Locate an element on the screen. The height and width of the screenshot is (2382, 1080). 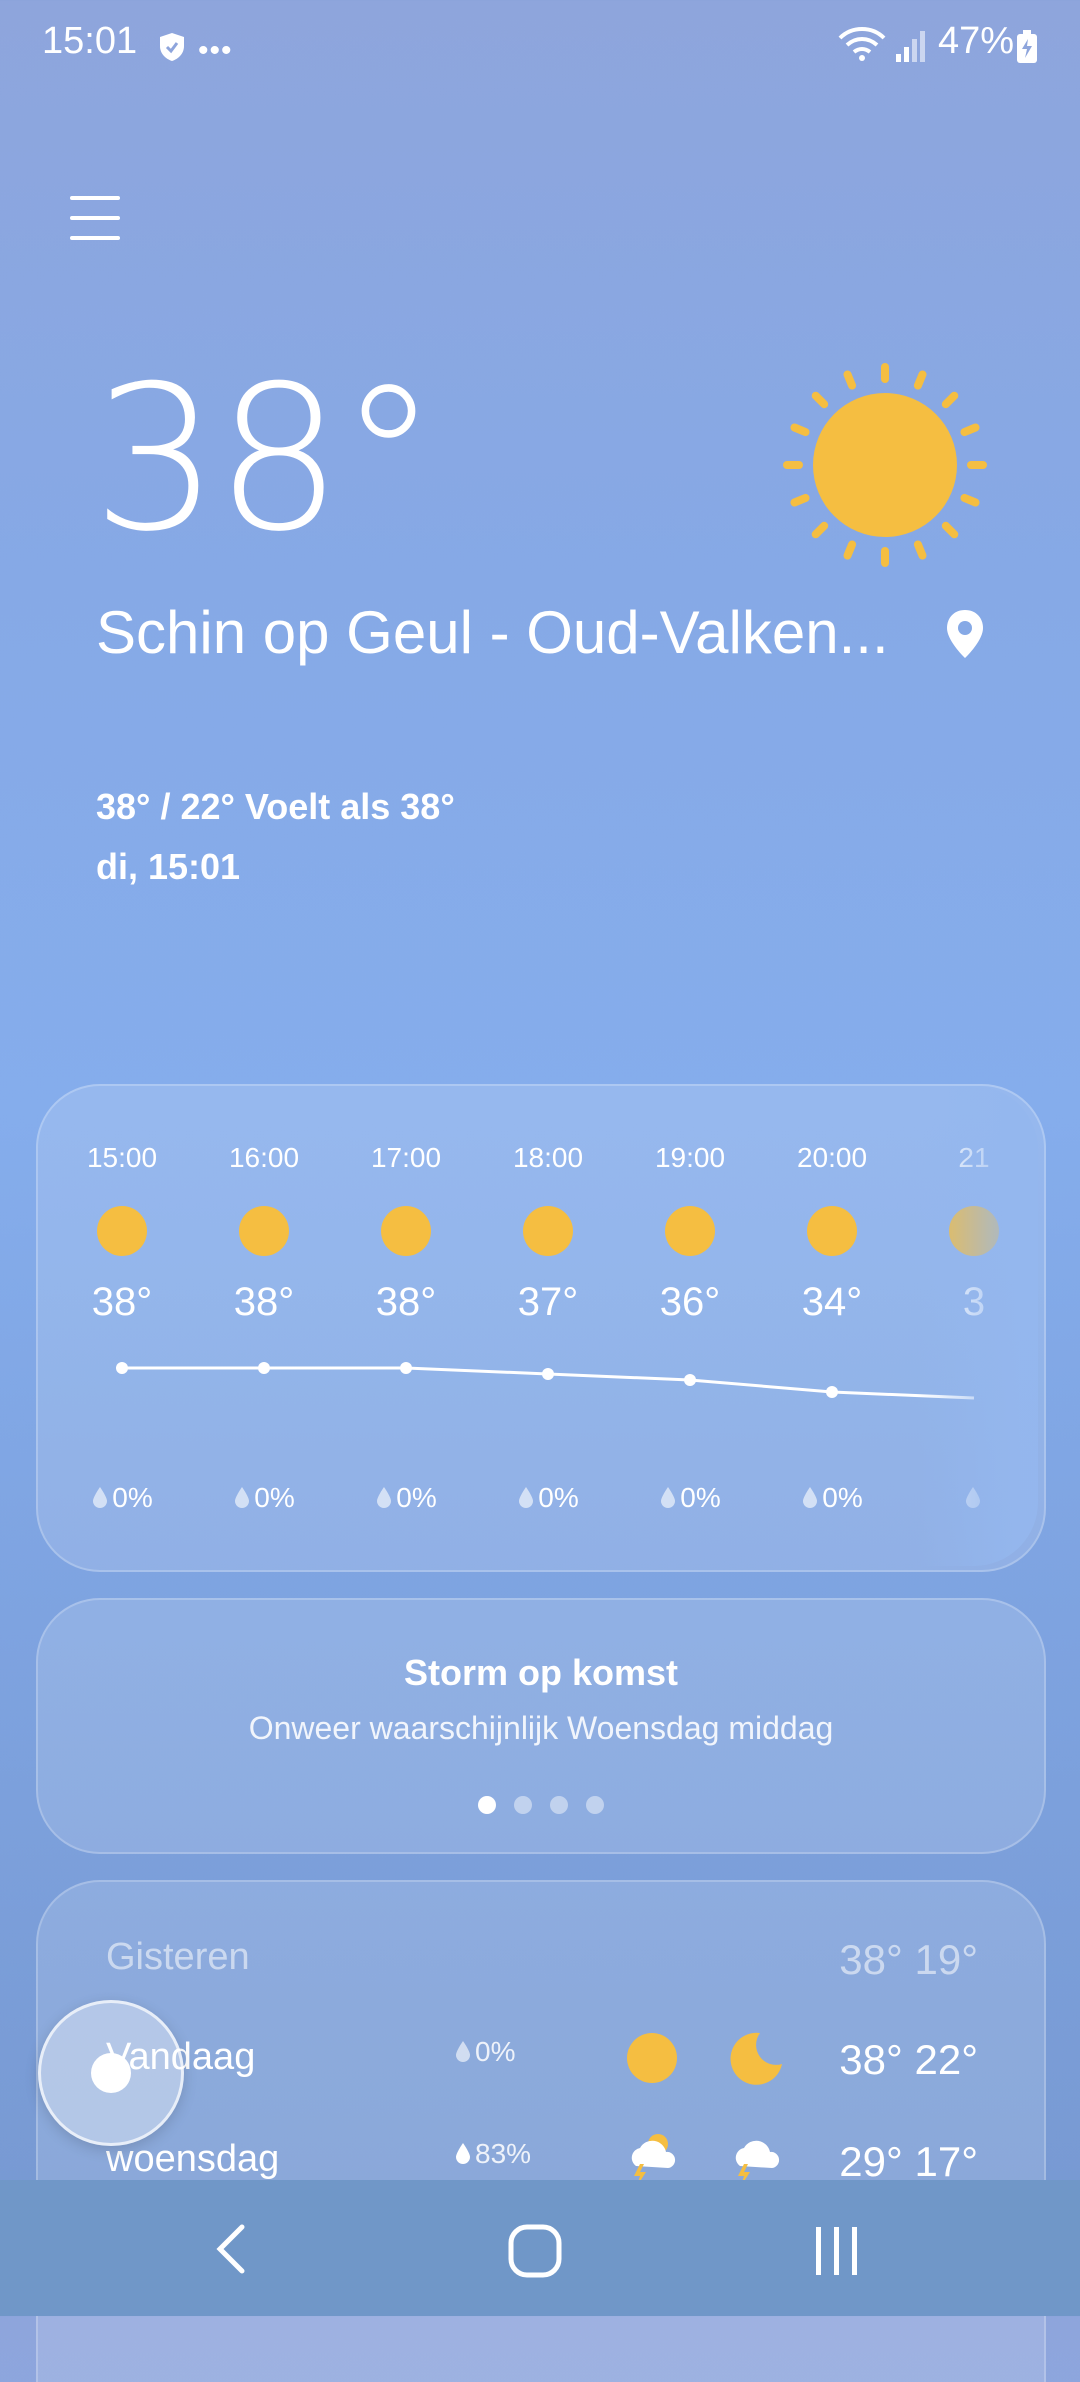
day-temps: 29° 17° is located at coordinates (908, 2161).